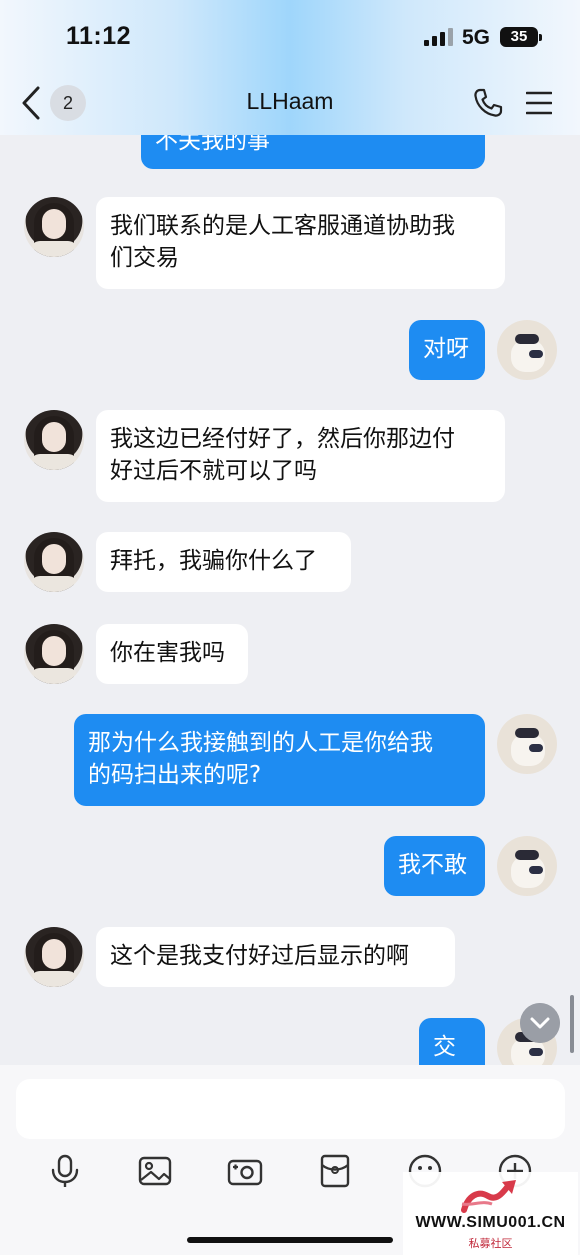 The width and height of the screenshot is (580, 1255). I want to click on message-bubble-outgoing: 不关我的事, so click(313, 152).